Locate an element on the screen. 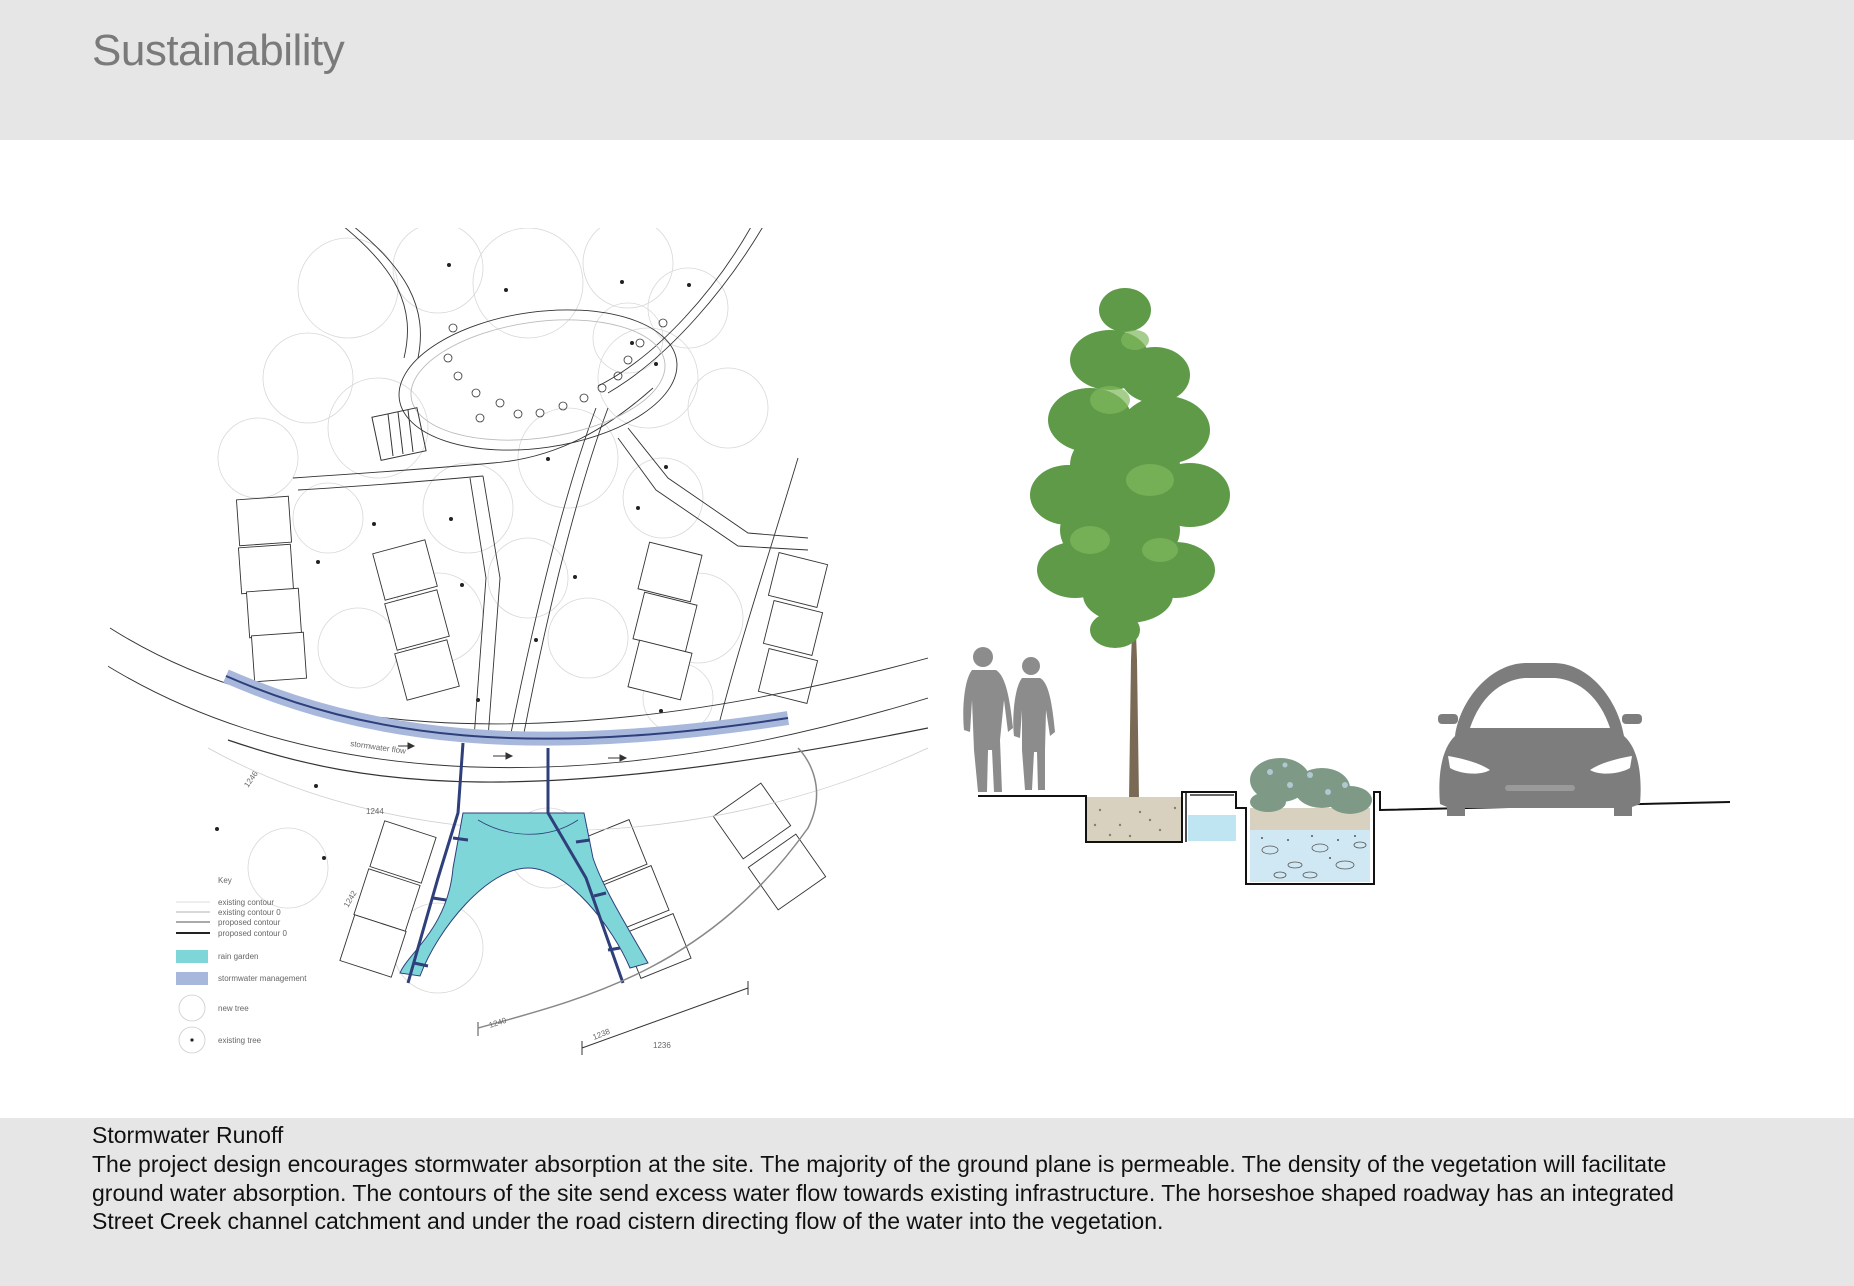 The height and width of the screenshot is (1286, 1854). stormwater-flow-label: stormwater flow is located at coordinates (378, 747).